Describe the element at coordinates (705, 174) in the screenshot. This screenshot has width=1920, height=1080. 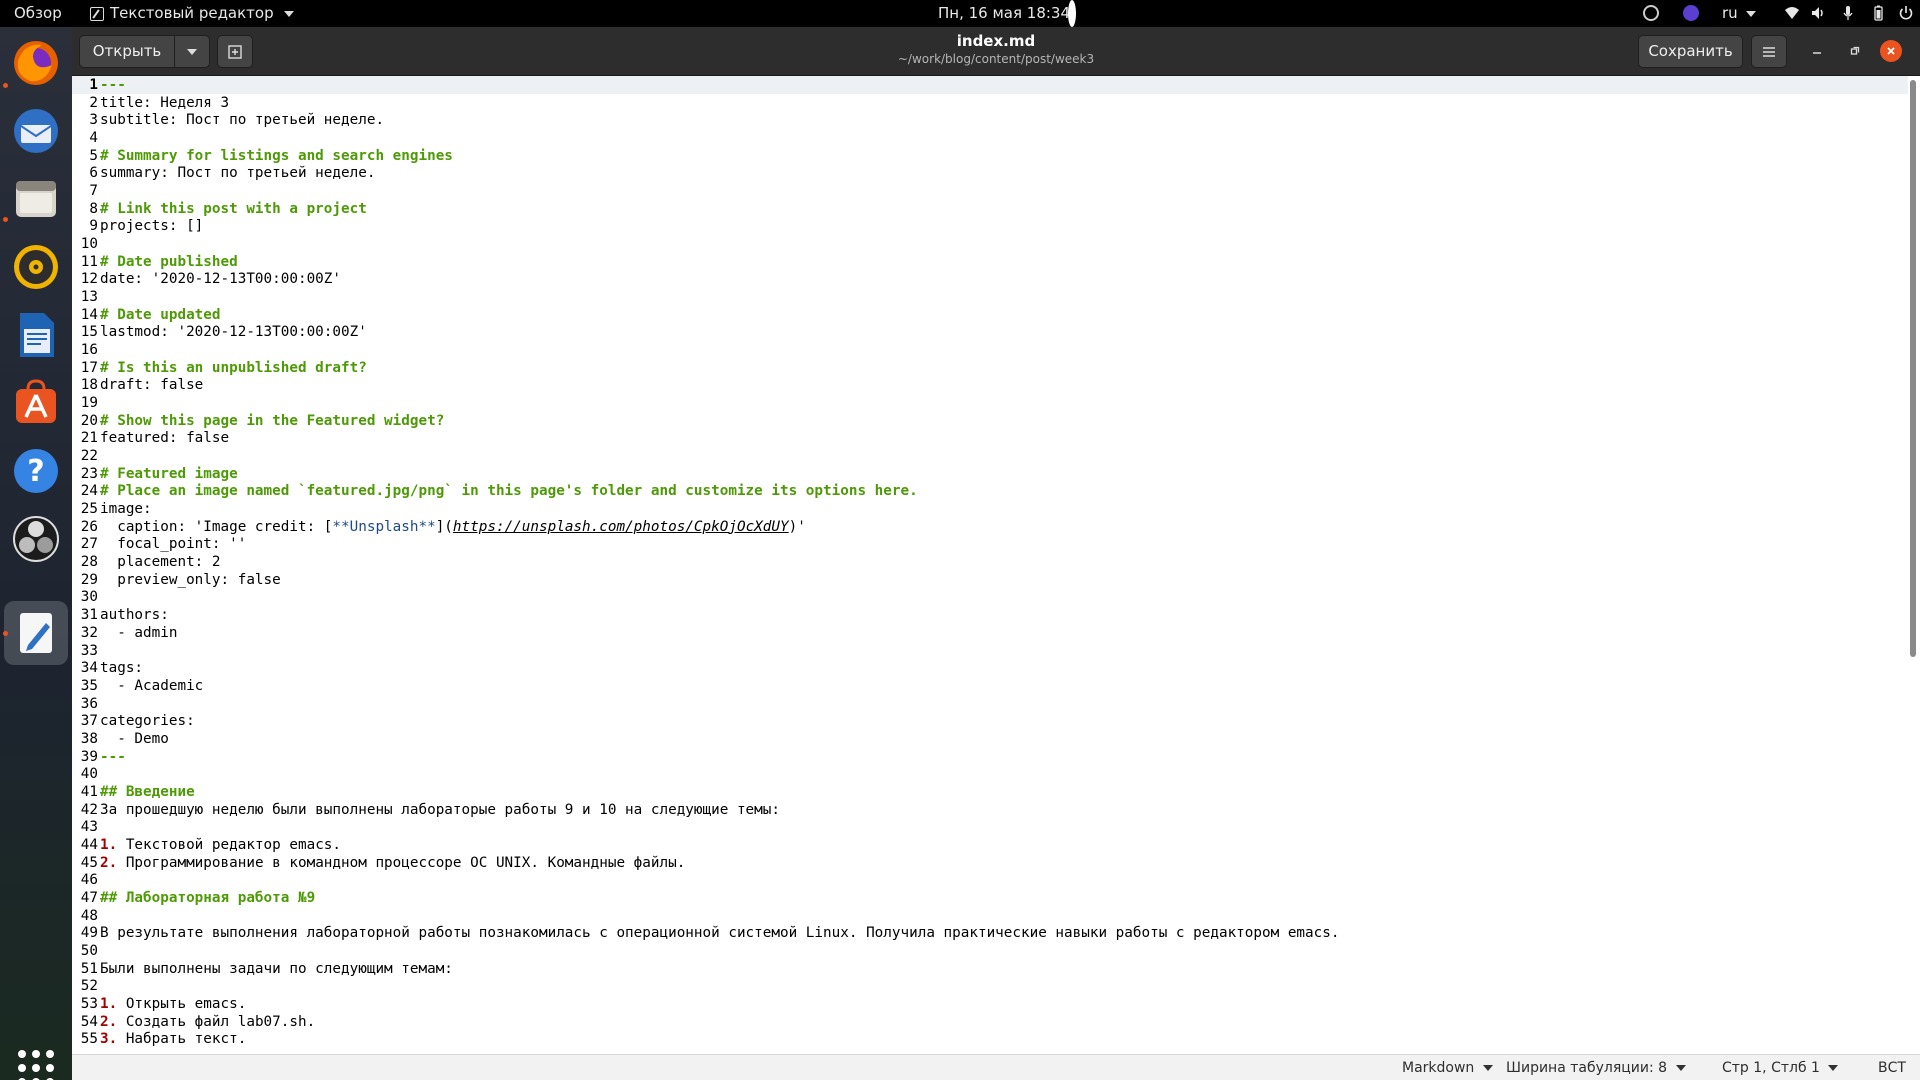
I see `code-line: 6 summary: Пост по третьей неделе.` at that location.